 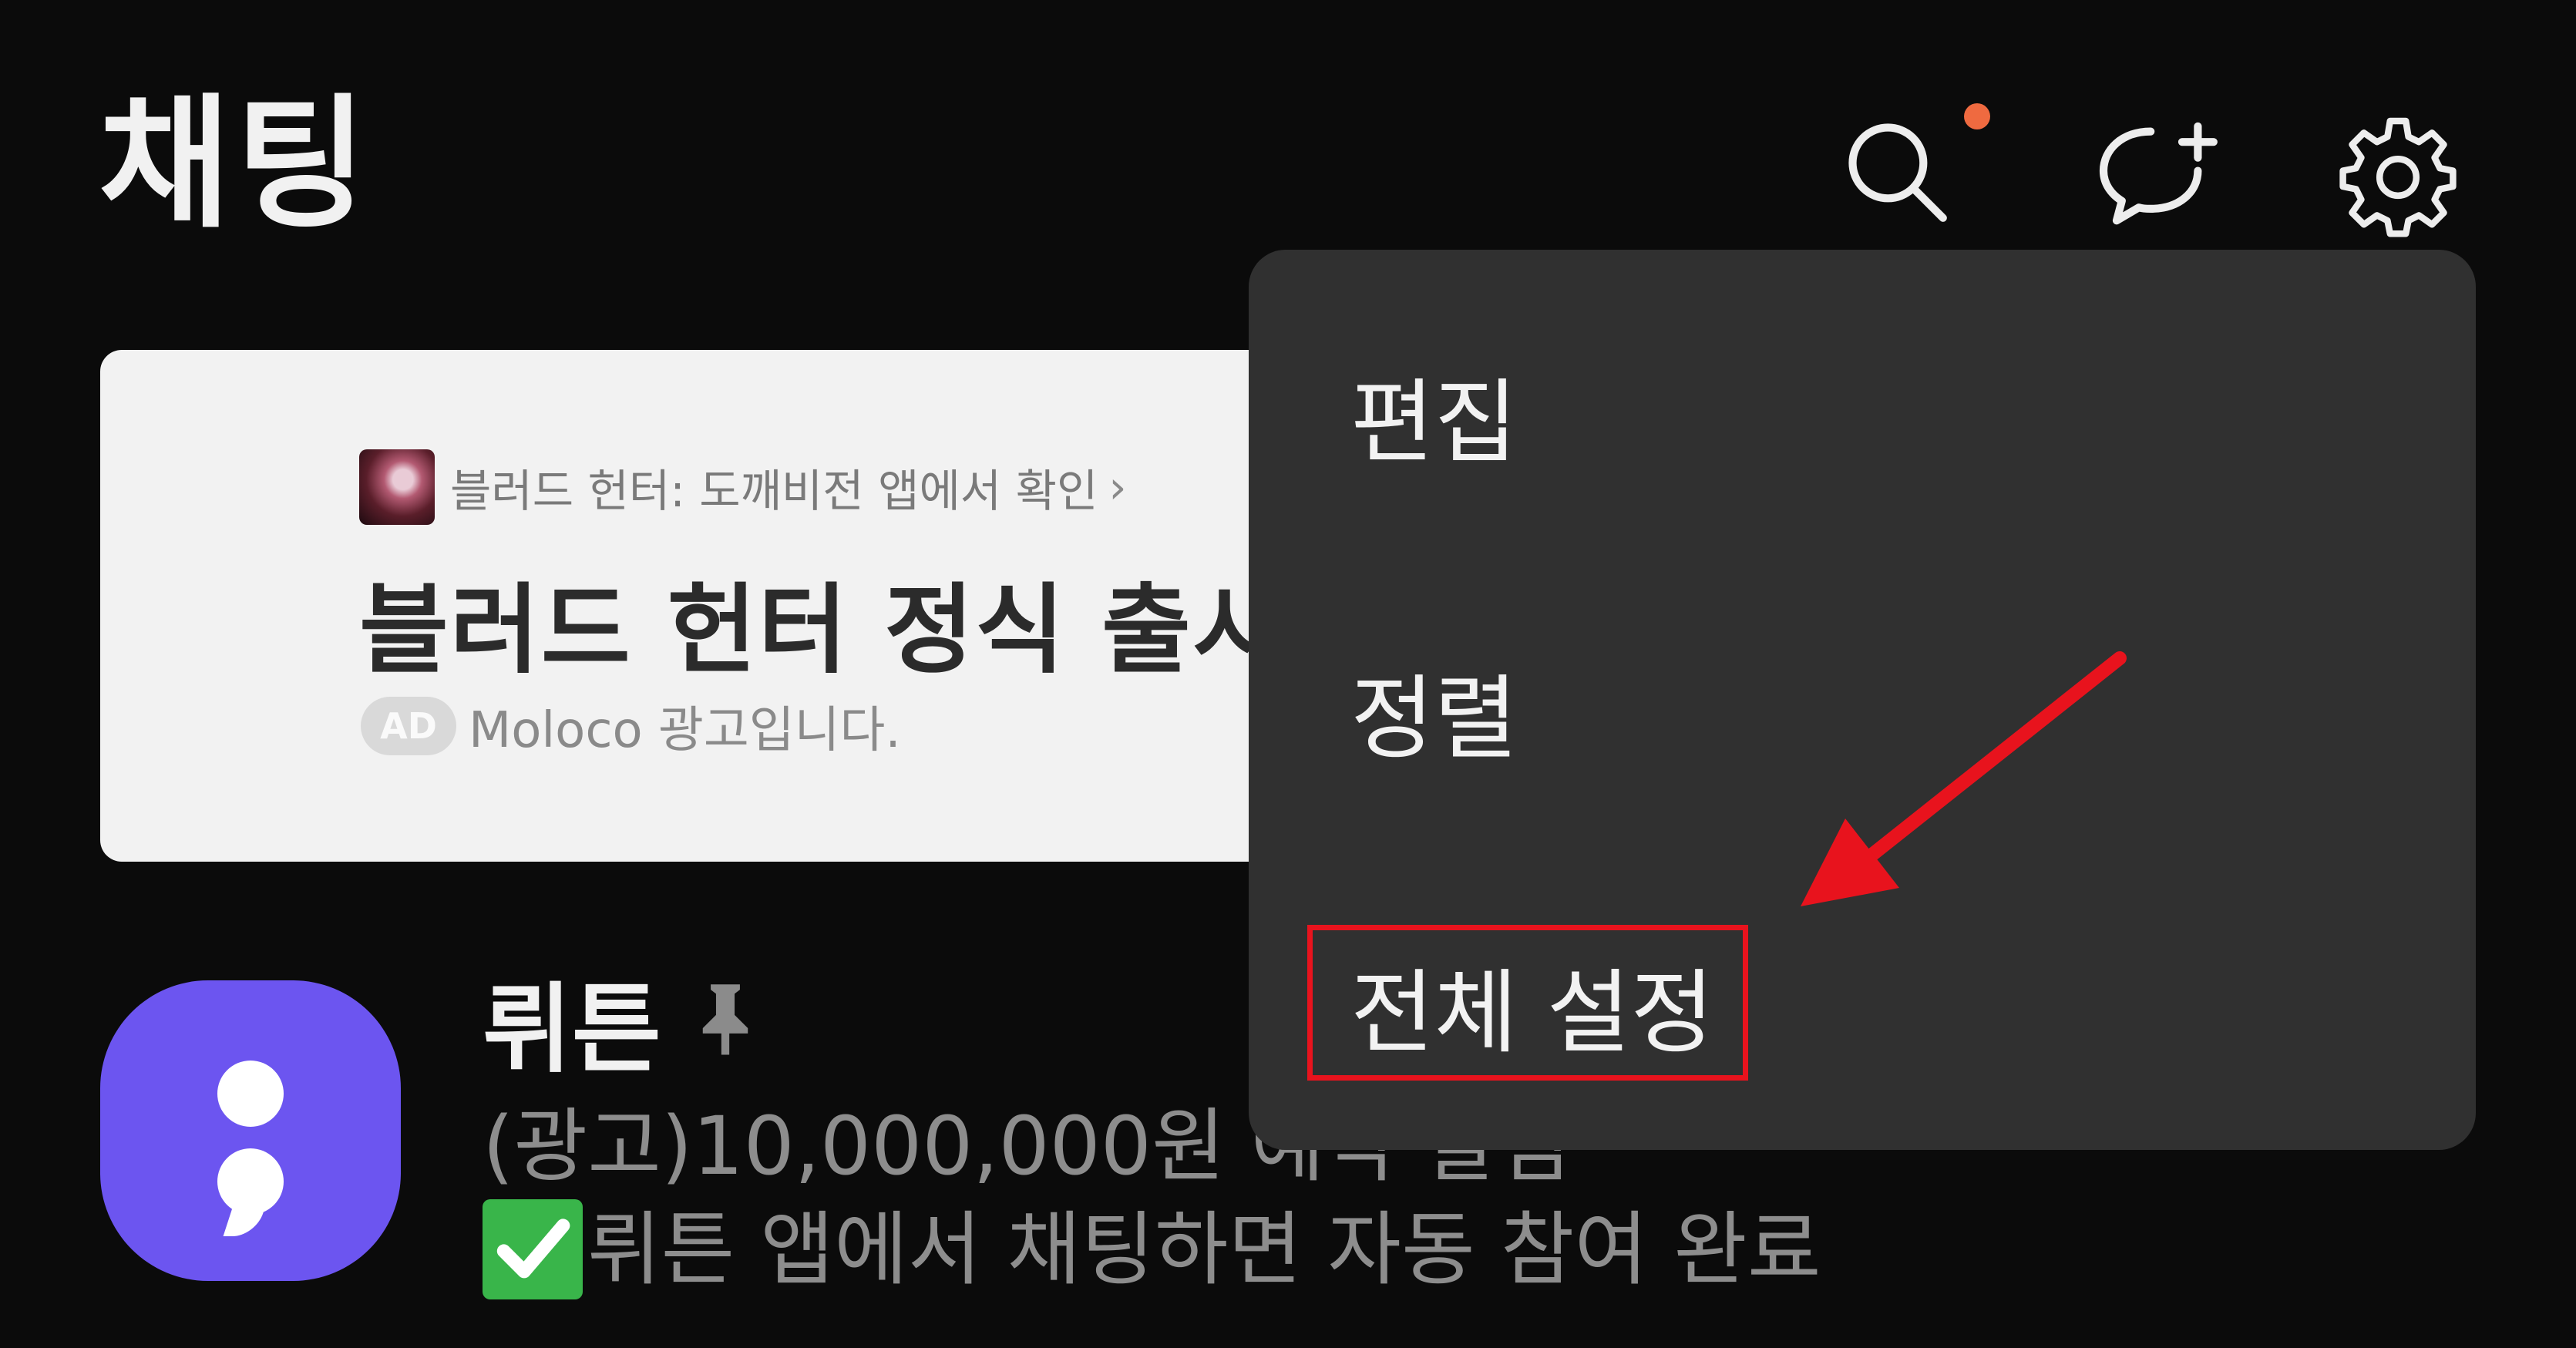 What do you see at coordinates (408, 726) in the screenshot?
I see `ad-badge: AD` at bounding box center [408, 726].